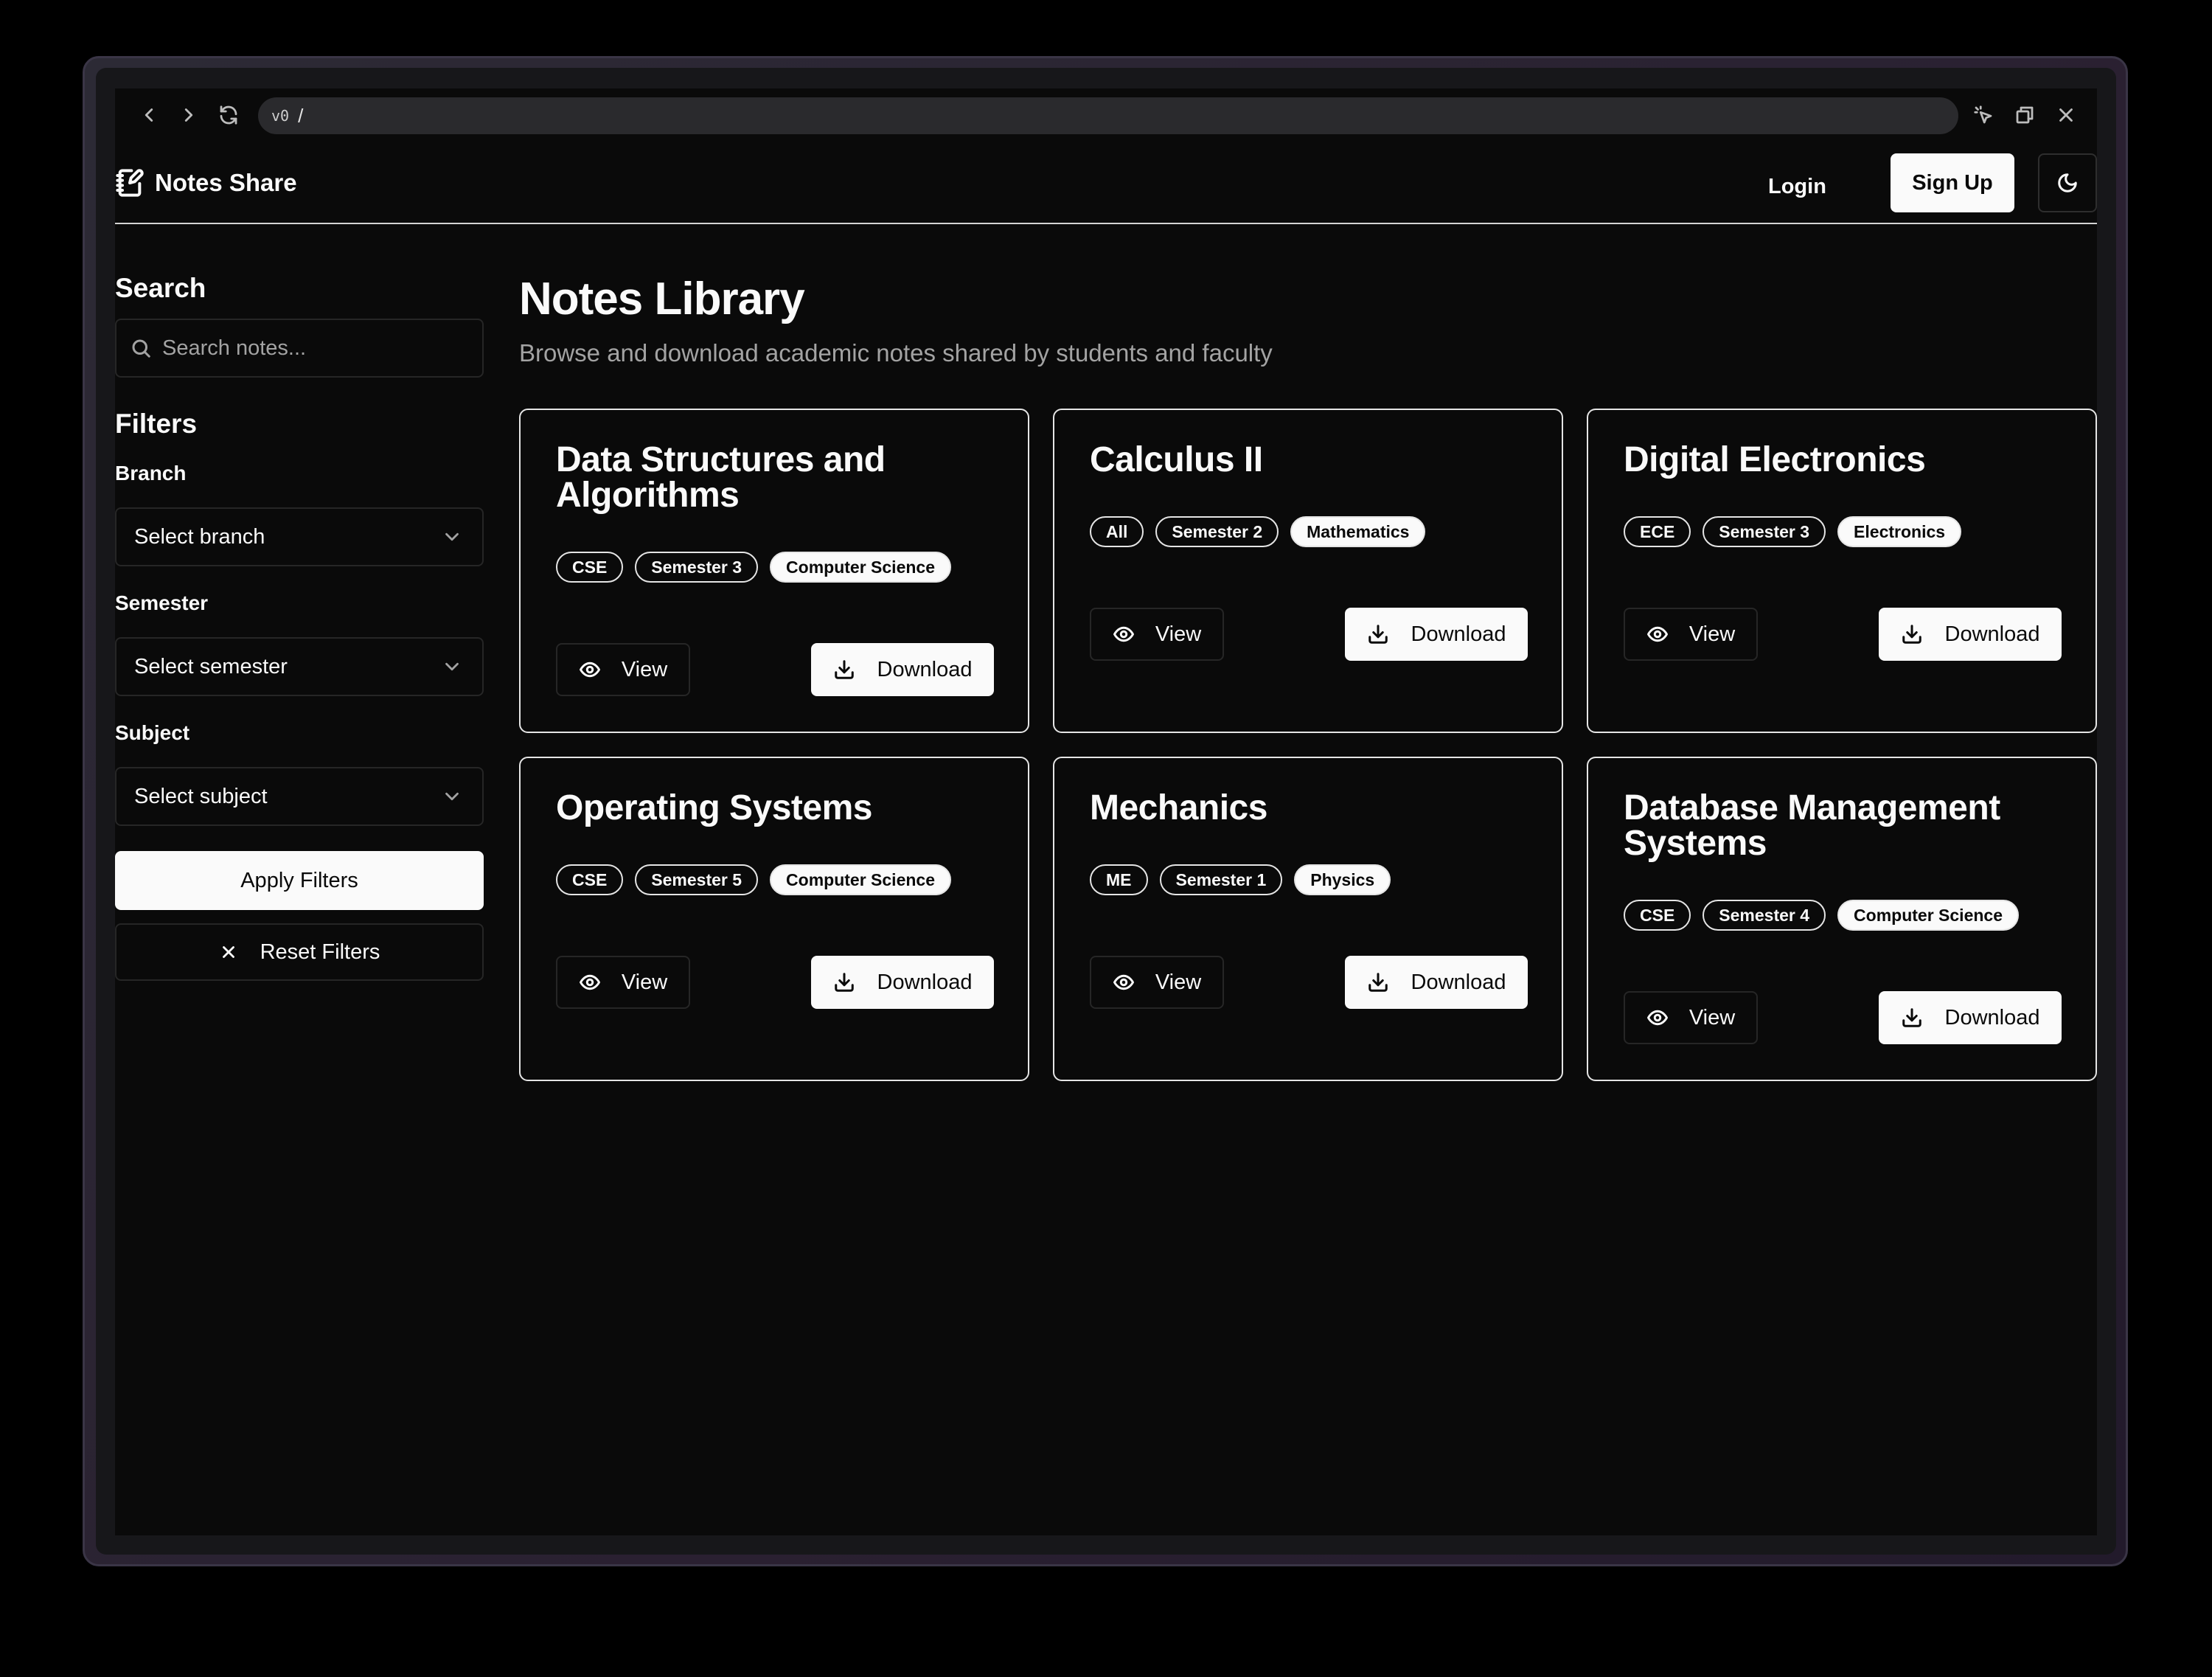 The width and height of the screenshot is (2212, 1677). I want to click on note-tags: CSE Semester 5 Computer Science, so click(753, 879).